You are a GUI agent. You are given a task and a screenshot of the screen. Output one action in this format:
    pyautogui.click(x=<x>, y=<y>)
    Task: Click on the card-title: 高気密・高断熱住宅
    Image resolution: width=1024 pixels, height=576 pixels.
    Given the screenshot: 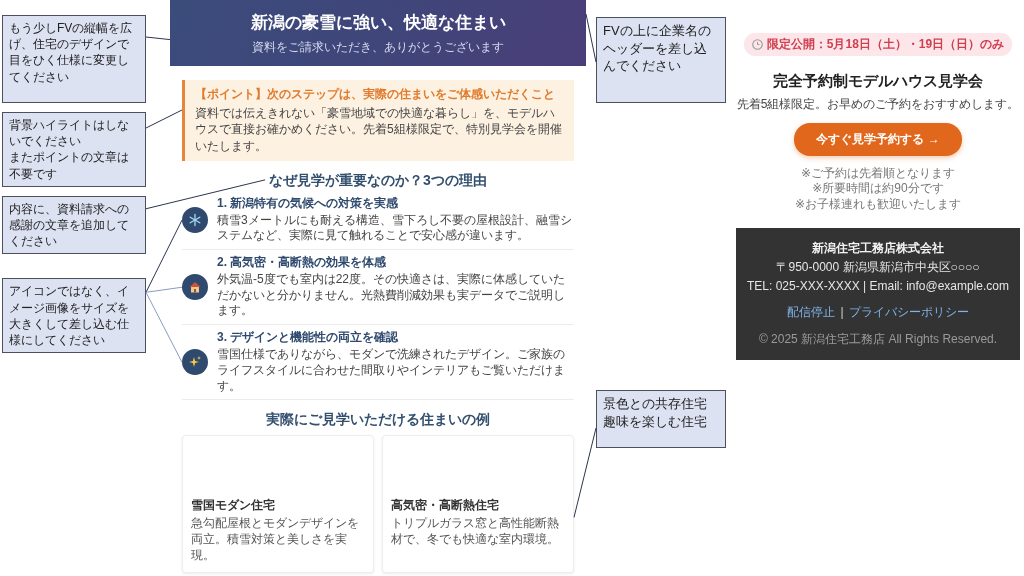 What is the action you would take?
    pyautogui.click(x=445, y=505)
    